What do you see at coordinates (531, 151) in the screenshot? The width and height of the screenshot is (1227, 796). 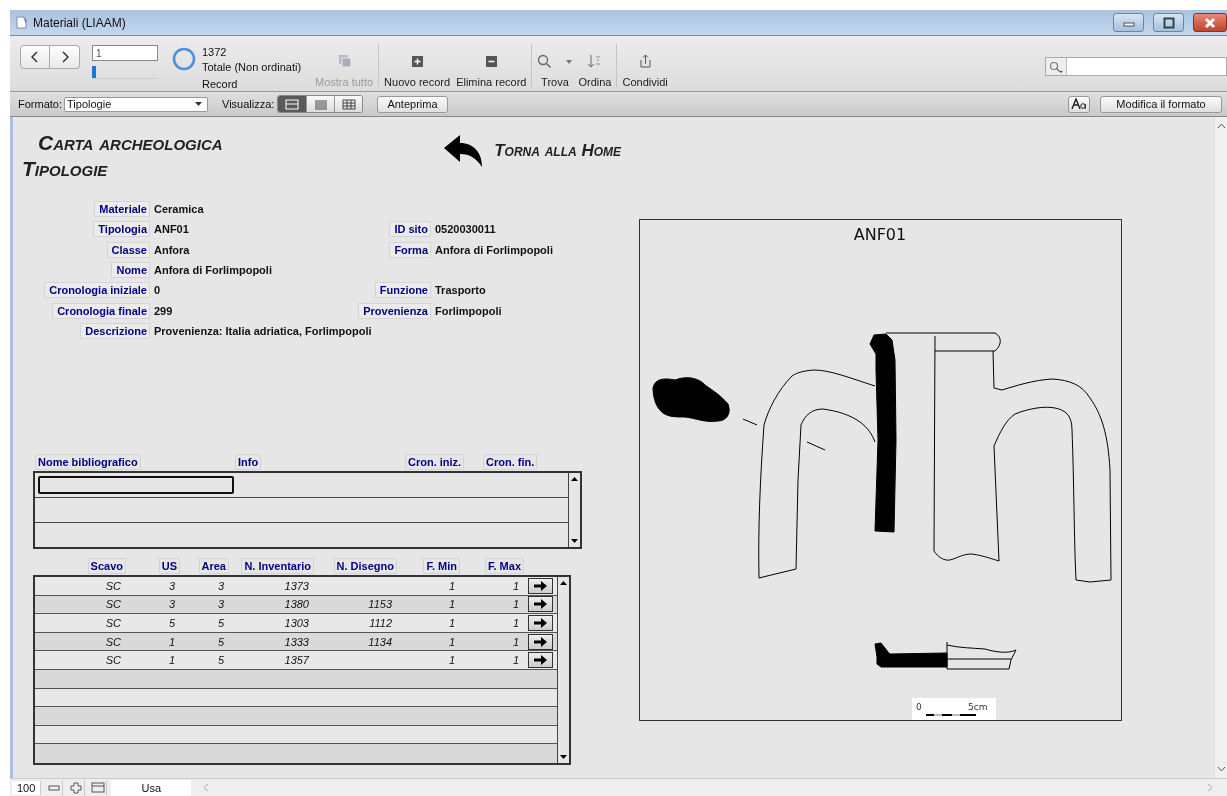 I see `home-link: Torna alla Home` at bounding box center [531, 151].